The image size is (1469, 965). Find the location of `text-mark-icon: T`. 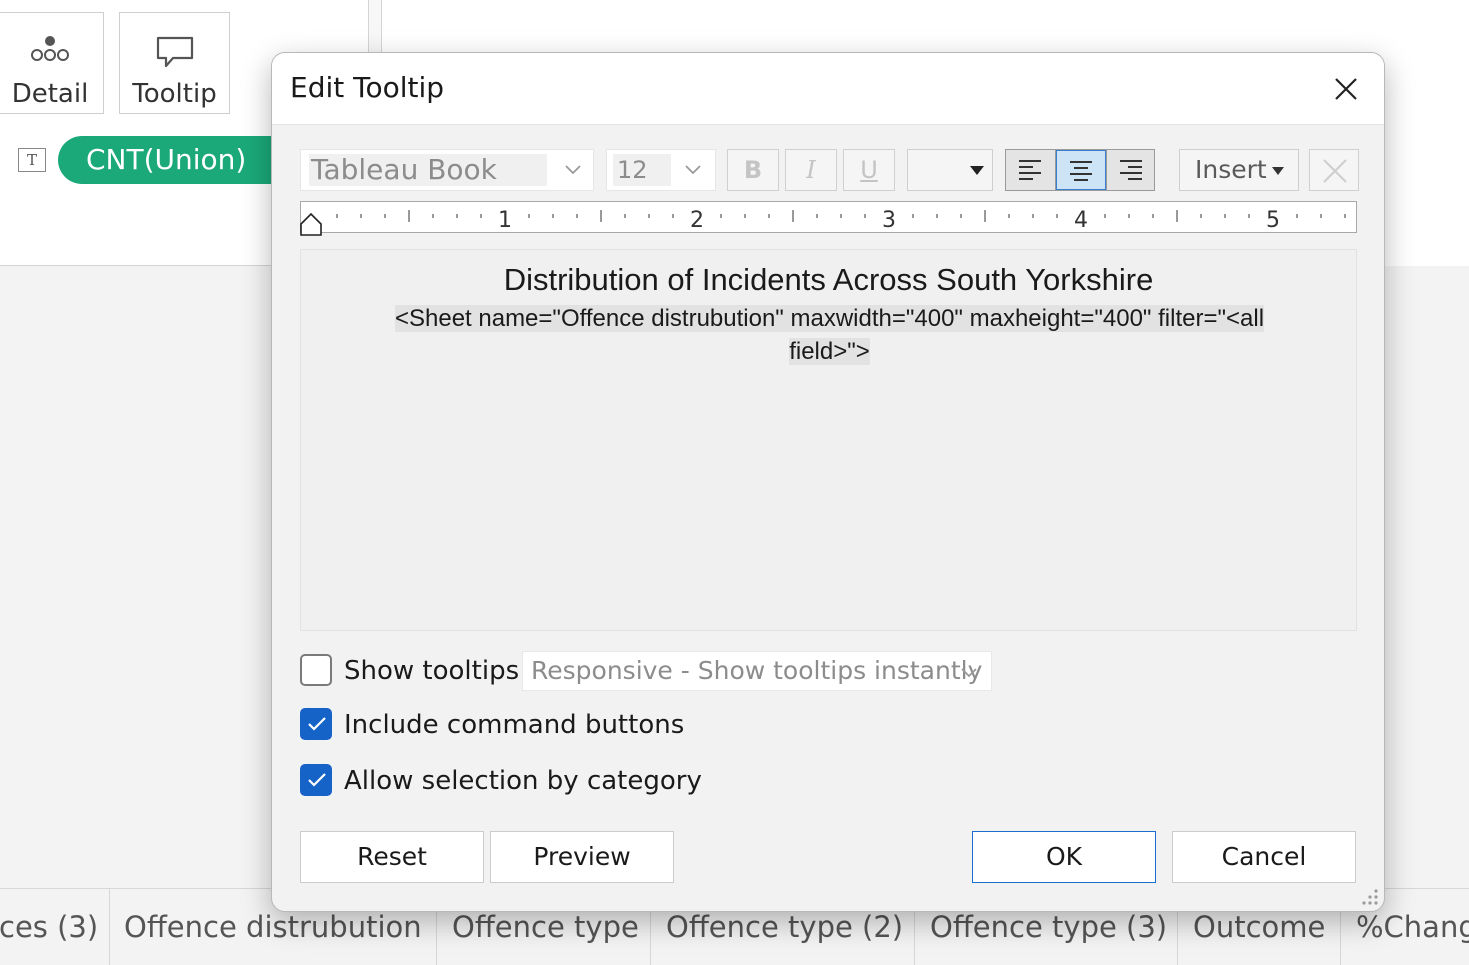

text-mark-icon: T is located at coordinates (32, 160).